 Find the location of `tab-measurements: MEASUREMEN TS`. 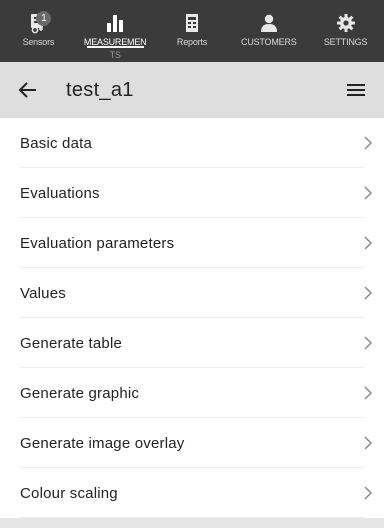

tab-measurements: MEASUREMEN TS is located at coordinates (115, 31).